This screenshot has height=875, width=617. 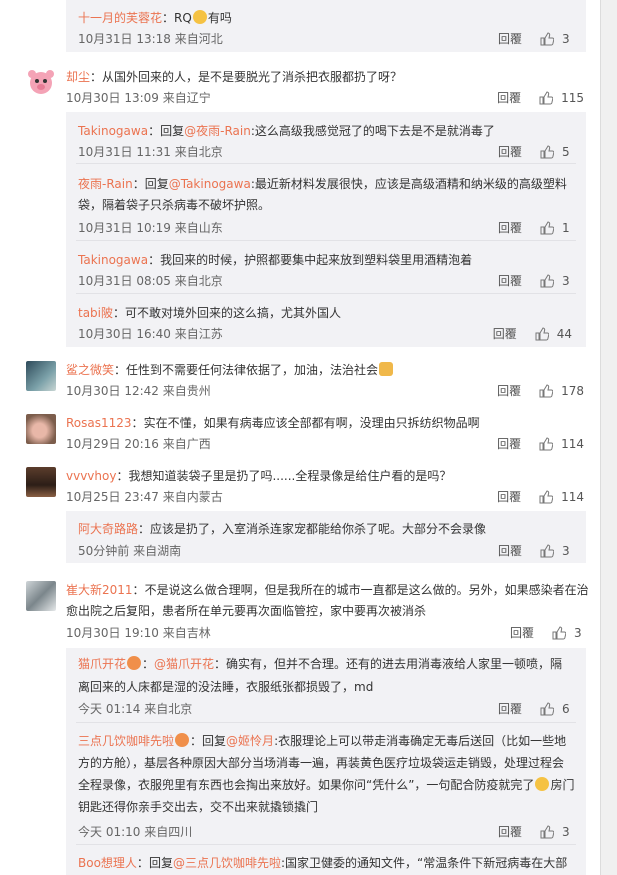 I want to click on user-nickname: 却尘, so click(x=78, y=77).